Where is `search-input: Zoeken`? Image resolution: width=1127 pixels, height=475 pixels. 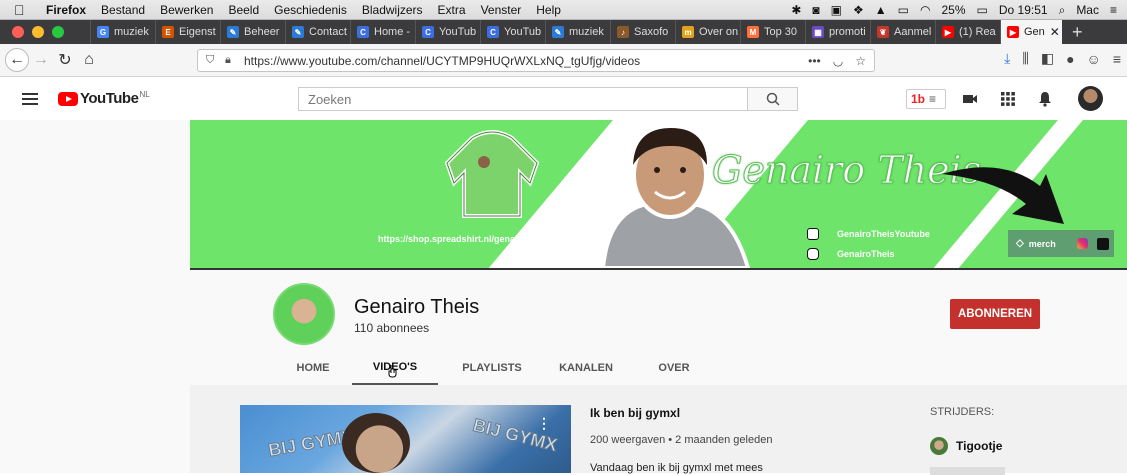
search-input: Zoeken is located at coordinates (523, 99).